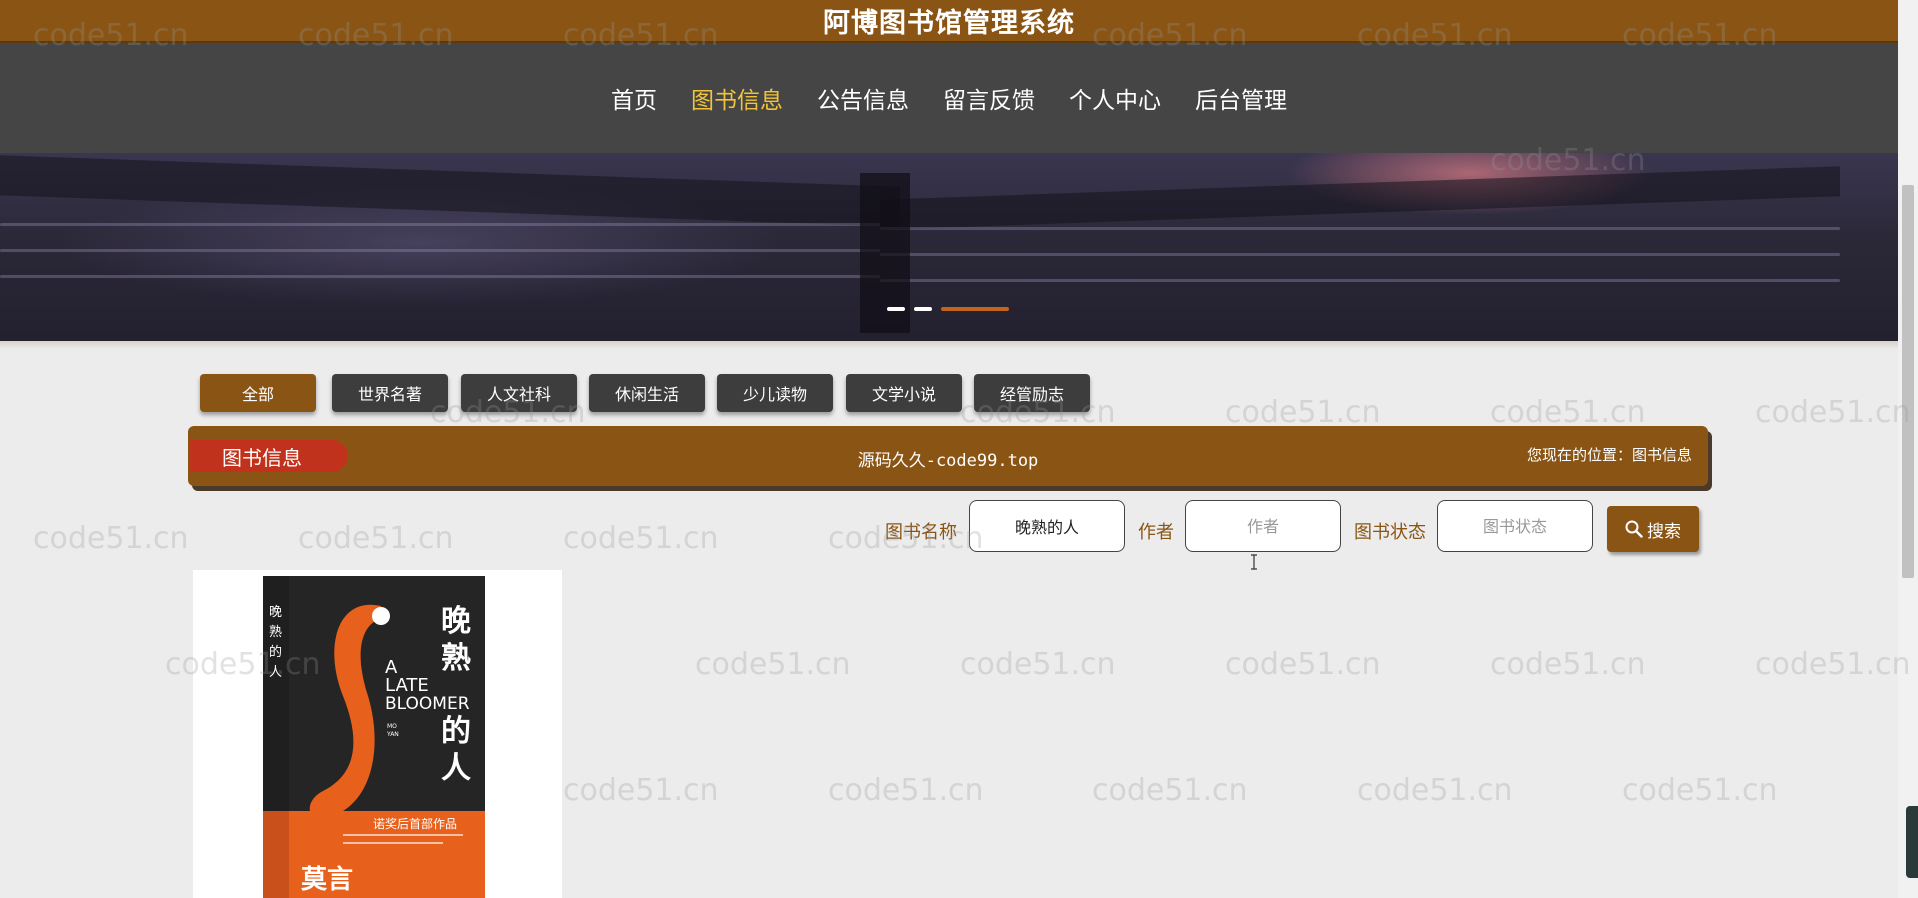 The image size is (1918, 898). I want to click on cover-spine-char-4: 人, so click(275, 672).